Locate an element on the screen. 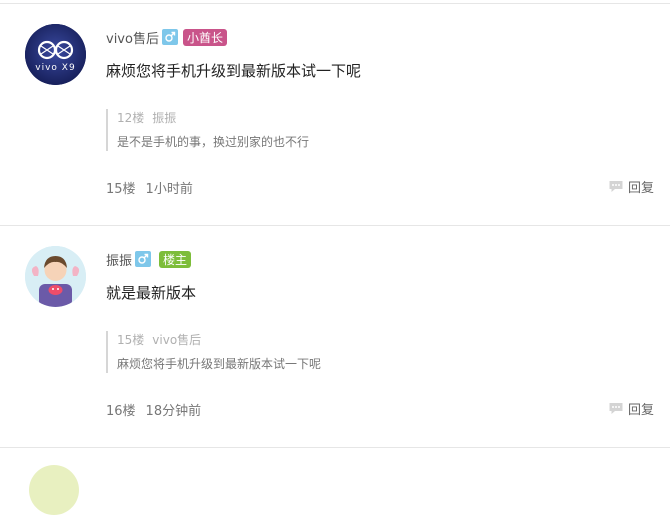 The image size is (670, 515). owner-badge: 楼主 is located at coordinates (175, 259).